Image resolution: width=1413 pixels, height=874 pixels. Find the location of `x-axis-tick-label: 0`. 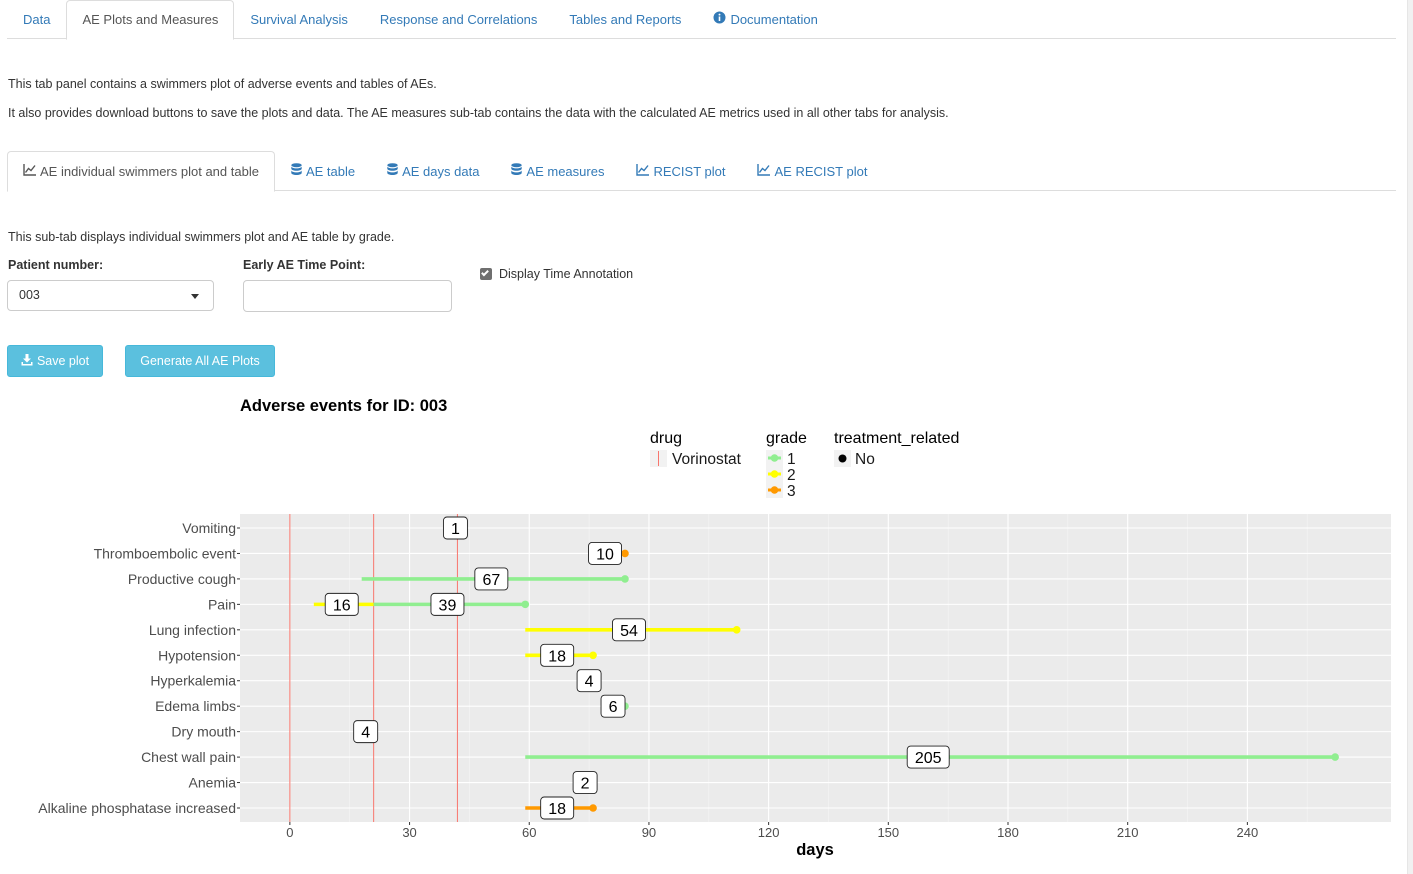

x-axis-tick-label: 0 is located at coordinates (289, 832).